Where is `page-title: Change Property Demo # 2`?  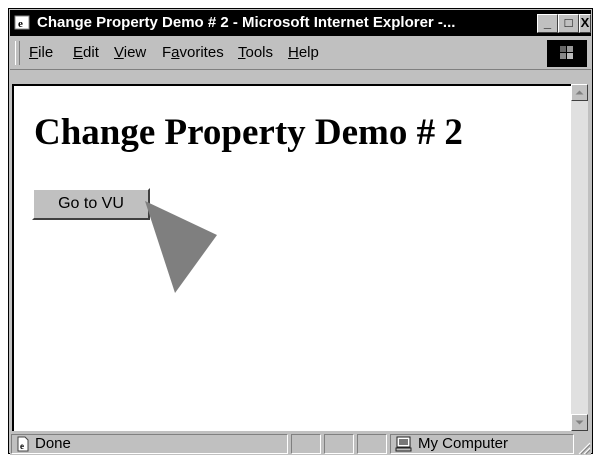
page-title: Change Property Demo # 2 is located at coordinates (248, 132).